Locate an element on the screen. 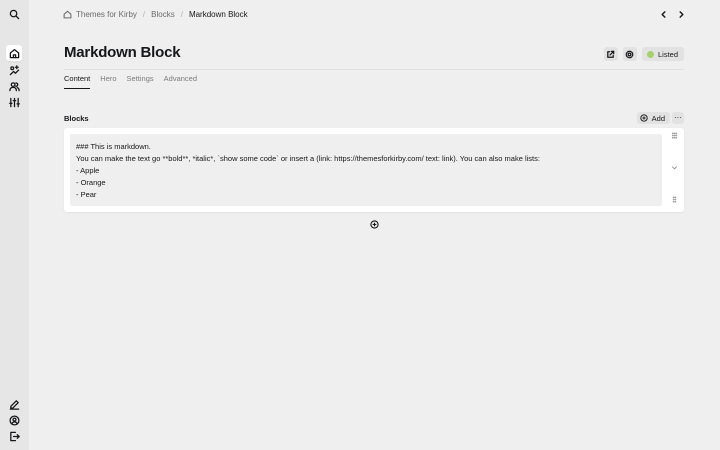  chevron-right-icon is located at coordinates (681, 14).